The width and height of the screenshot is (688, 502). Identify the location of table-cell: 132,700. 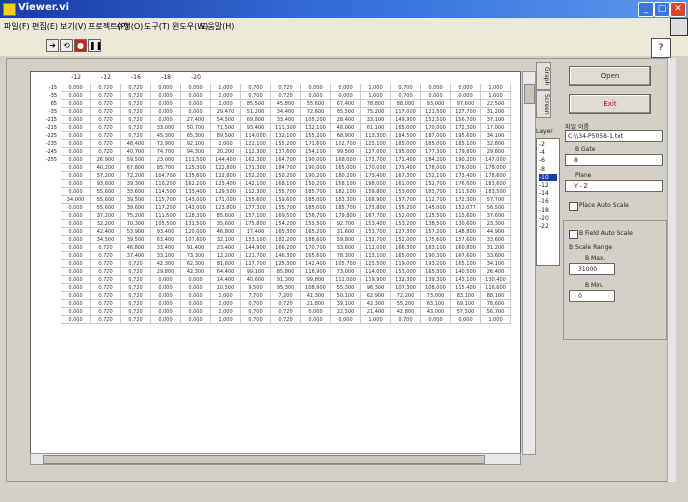
(376, 240).